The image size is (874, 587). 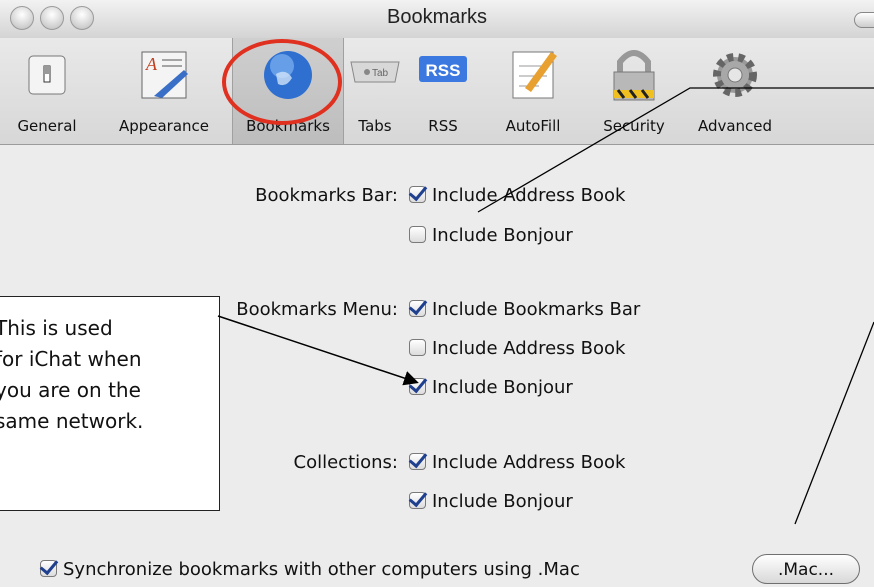 What do you see at coordinates (834, 423) in the screenshot?
I see `arrow-line-mac-button` at bounding box center [834, 423].